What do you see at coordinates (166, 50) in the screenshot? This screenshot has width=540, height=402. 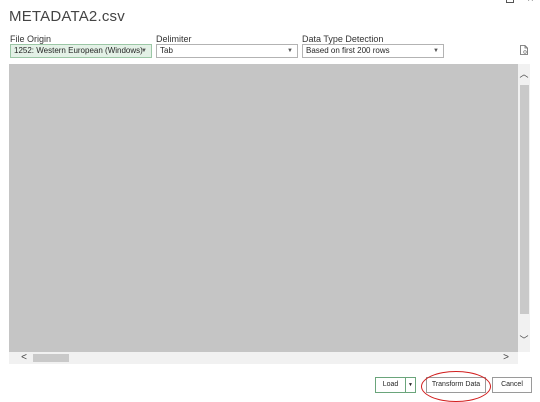 I see `delimiter-value: Tab` at bounding box center [166, 50].